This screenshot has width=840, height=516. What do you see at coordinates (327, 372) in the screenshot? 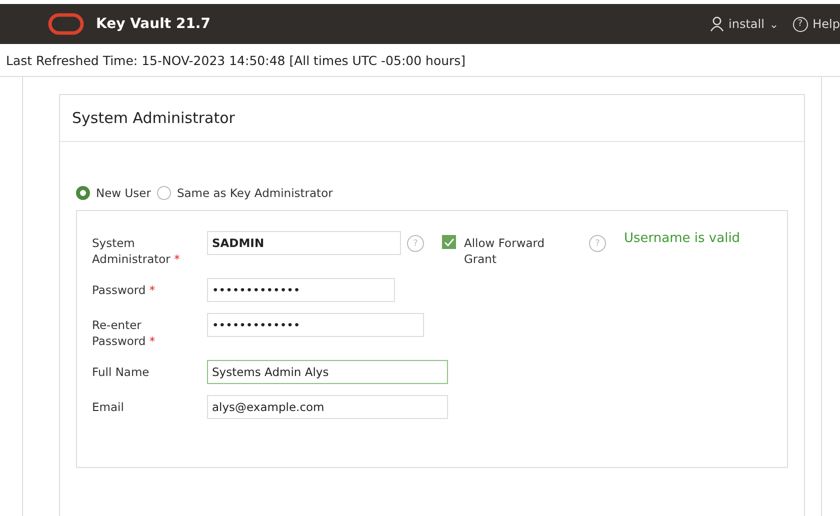
I see `input-field: Systems Admin Alys` at bounding box center [327, 372].